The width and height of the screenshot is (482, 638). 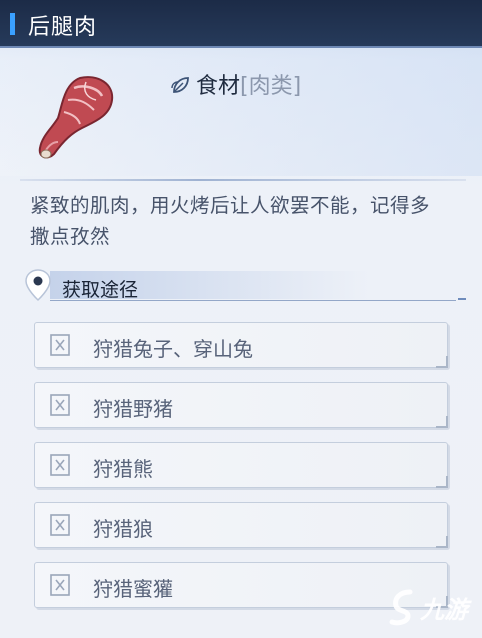 I want to click on page-title: 后腿肉, so click(x=63, y=27).